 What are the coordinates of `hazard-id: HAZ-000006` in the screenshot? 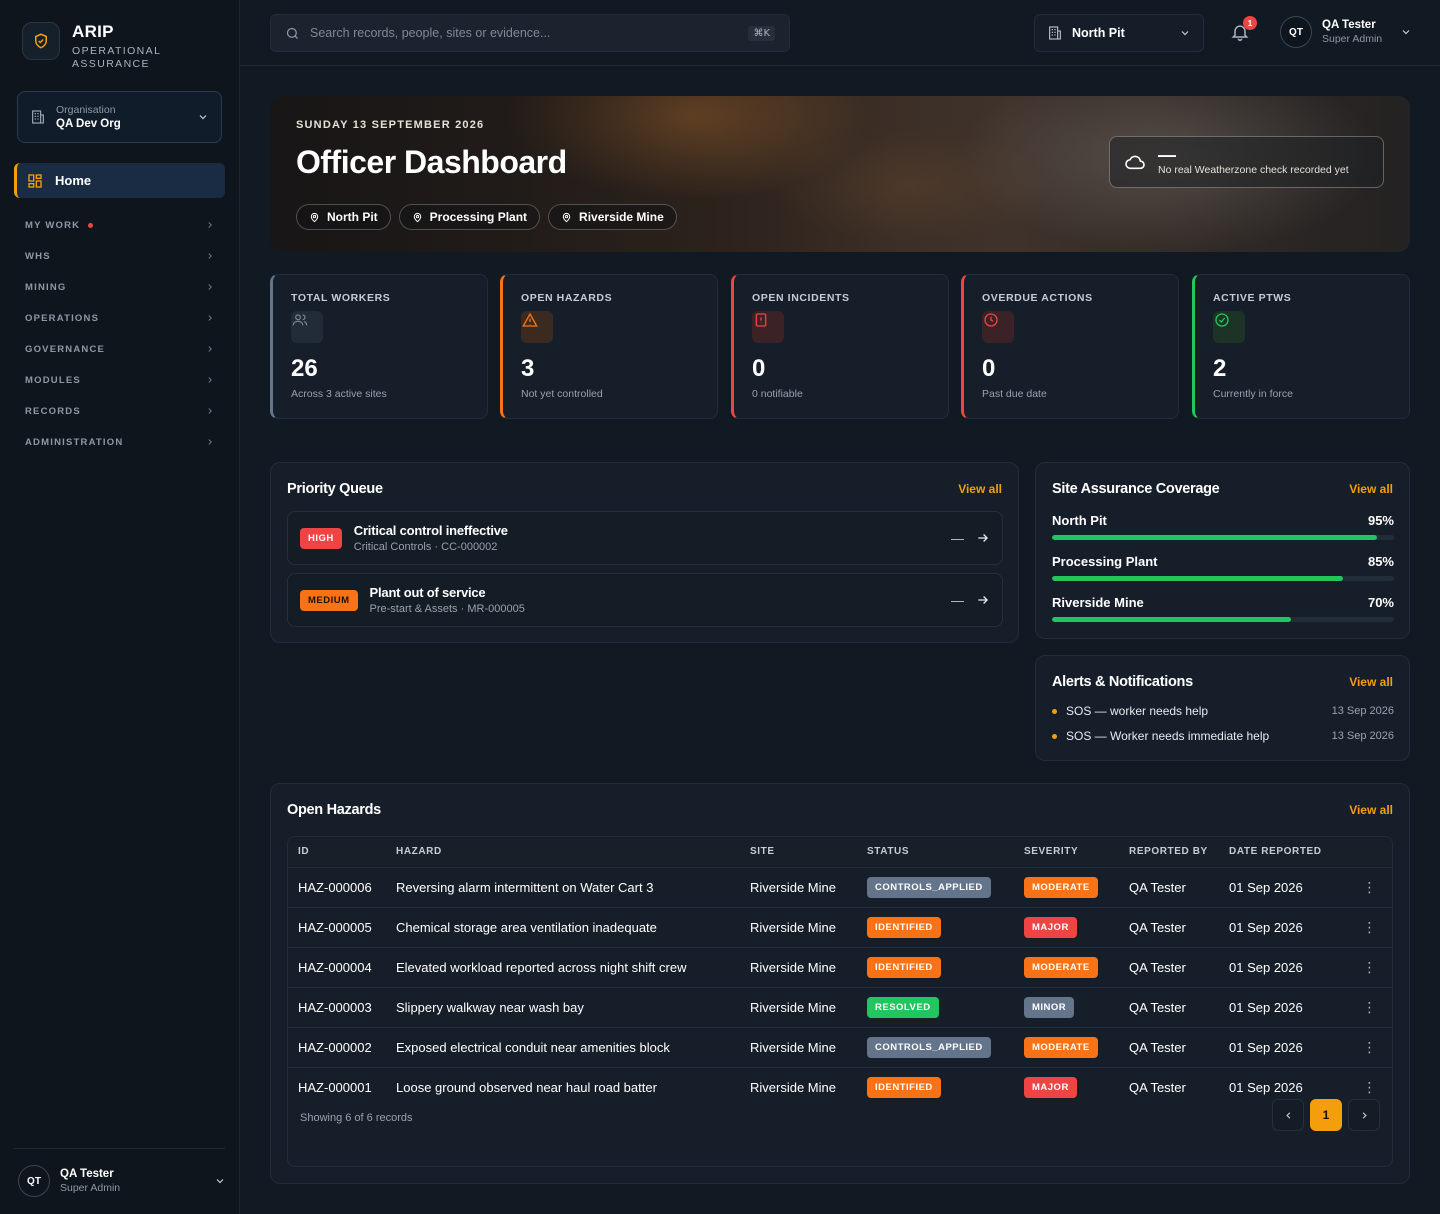 It's located at (342, 886).